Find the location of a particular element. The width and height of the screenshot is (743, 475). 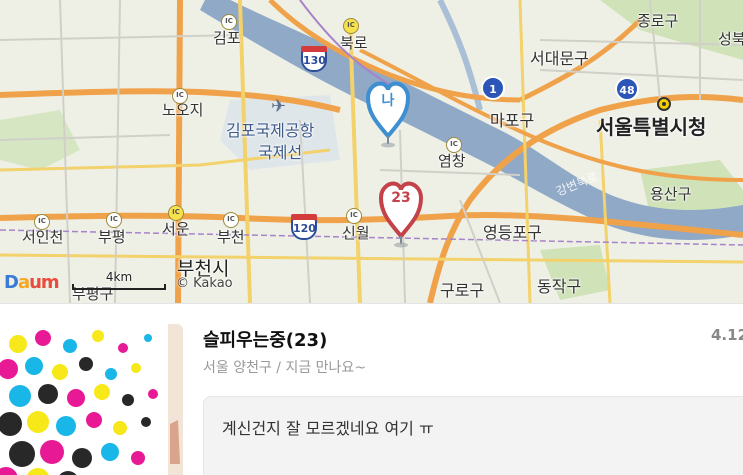

route-marker-48: 48 is located at coordinates (627, 89).